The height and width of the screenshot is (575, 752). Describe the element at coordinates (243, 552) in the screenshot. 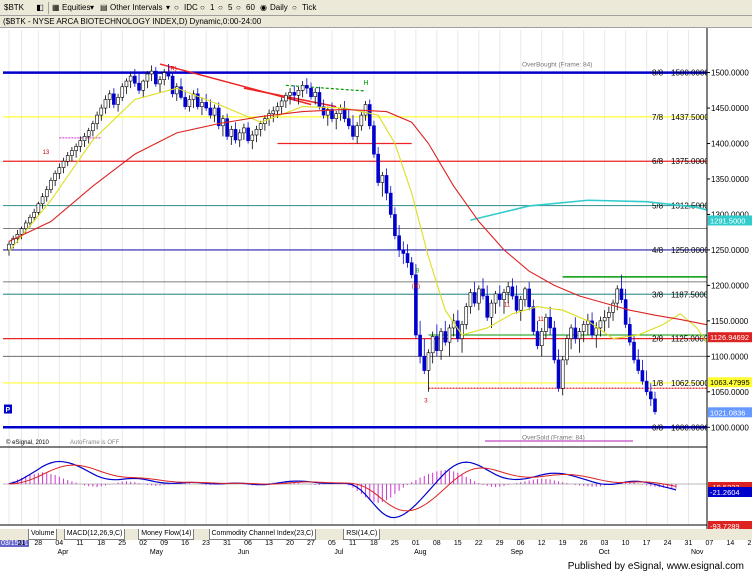

I see `month-label: Jun` at that location.